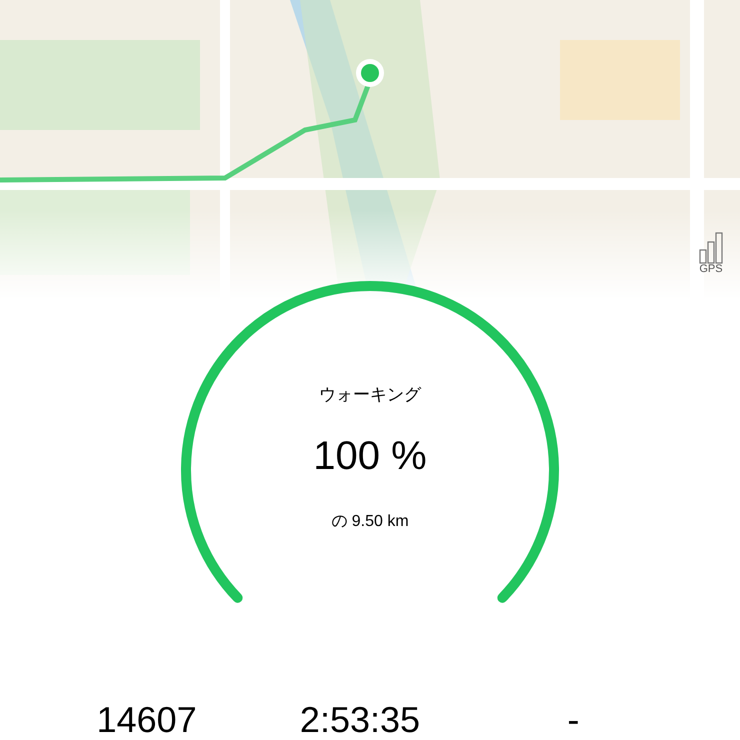 Image resolution: width=740 pixels, height=740 pixels. What do you see at coordinates (711, 248) in the screenshot?
I see `signal-bars-icon` at bounding box center [711, 248].